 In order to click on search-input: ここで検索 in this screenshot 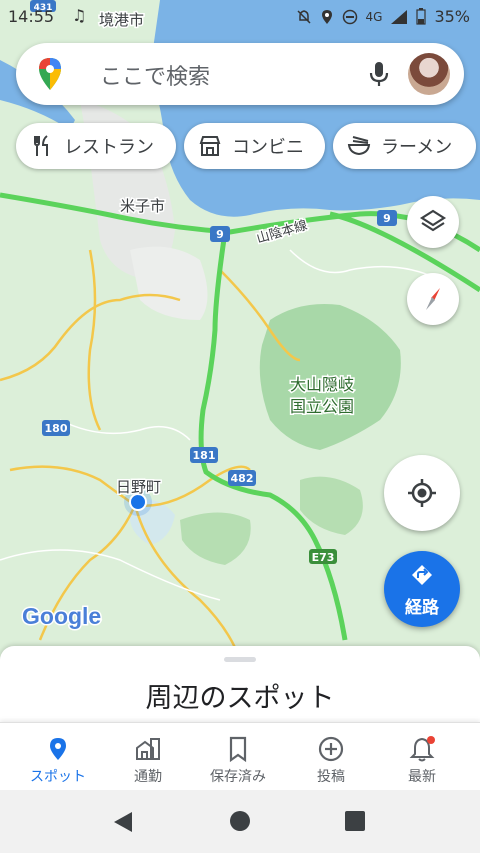, I will do `click(155, 75)`.